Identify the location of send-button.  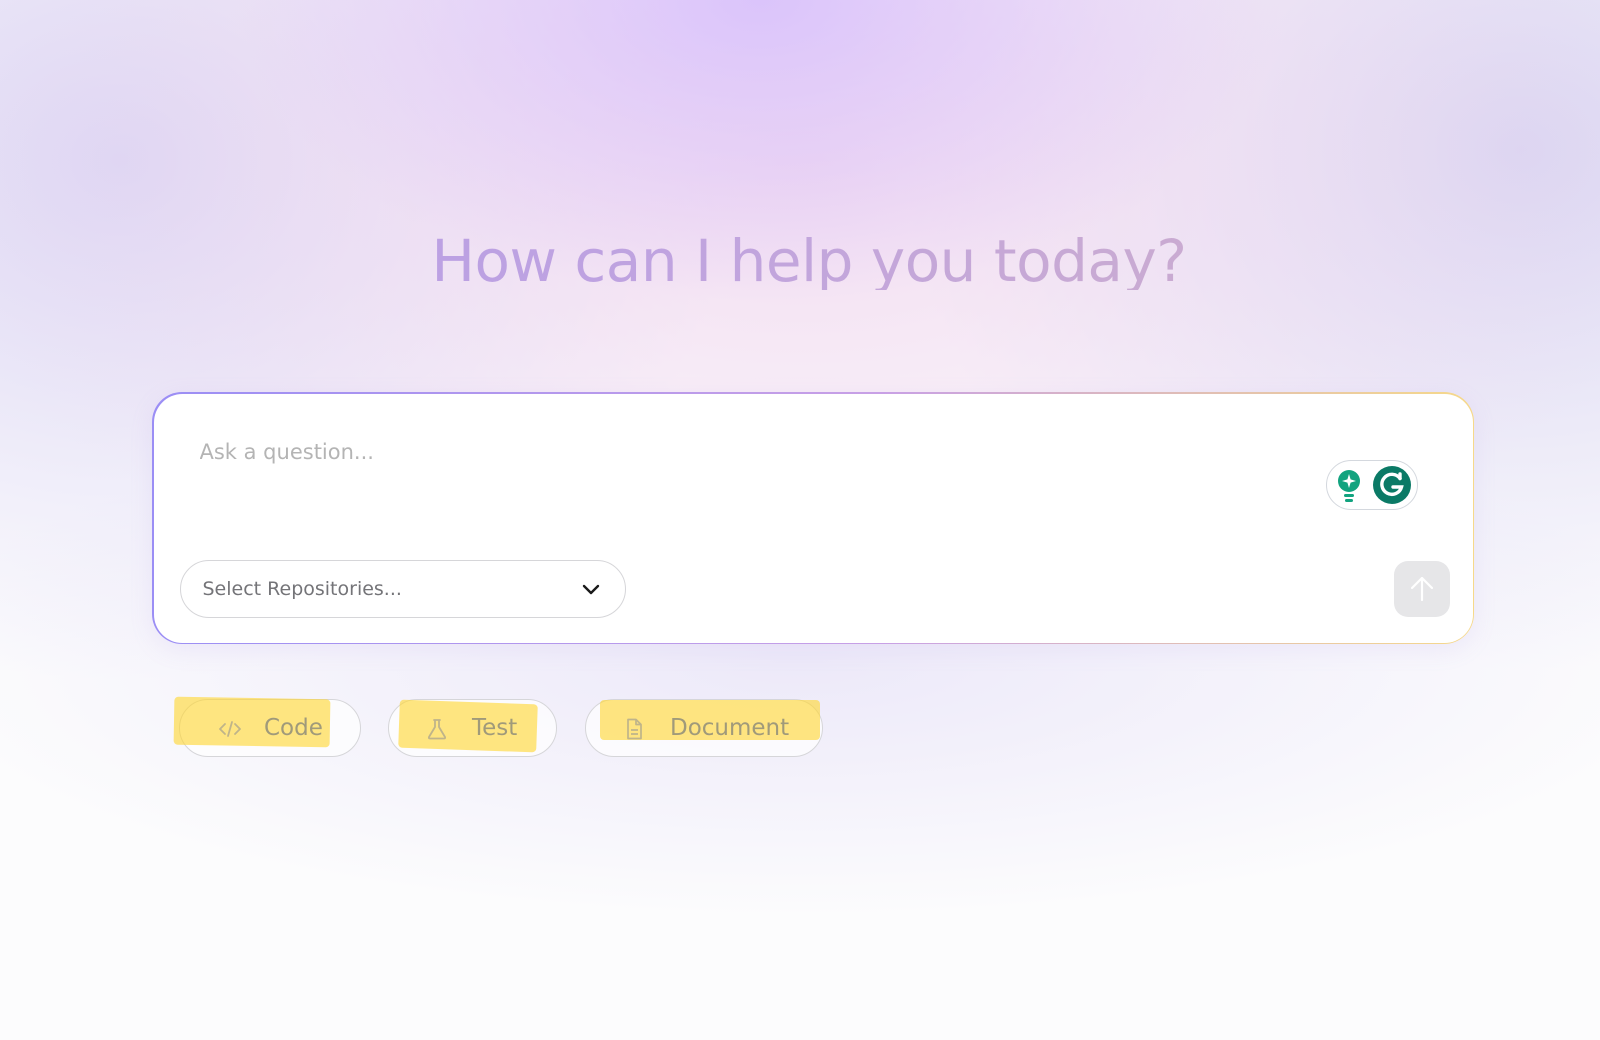
(1421, 588).